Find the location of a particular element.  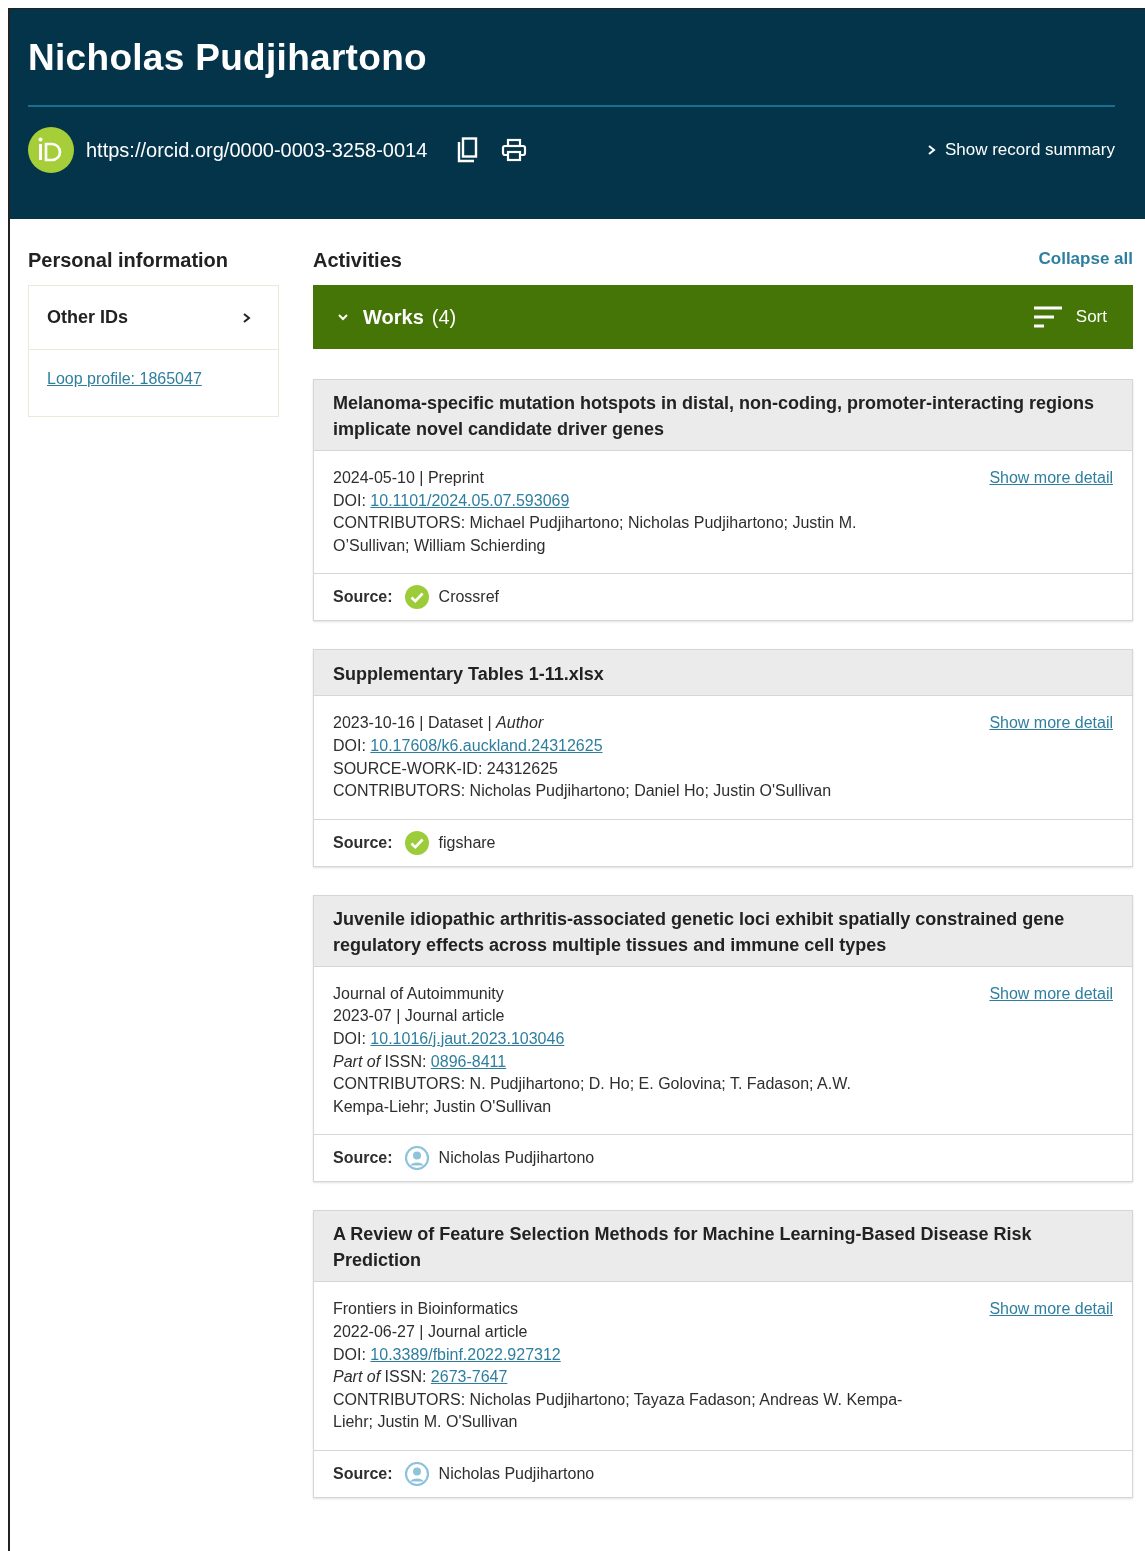

works-label: Works is located at coordinates (393, 317).